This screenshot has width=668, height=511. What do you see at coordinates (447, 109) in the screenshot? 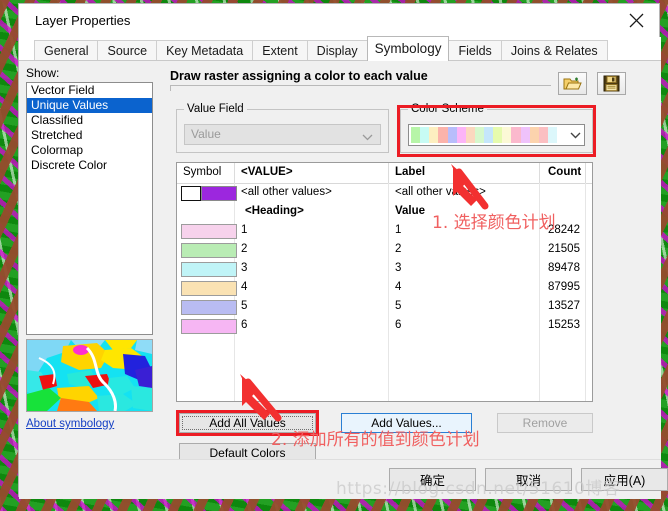
I see `color-scheme-legend: Color Scheme` at bounding box center [447, 109].